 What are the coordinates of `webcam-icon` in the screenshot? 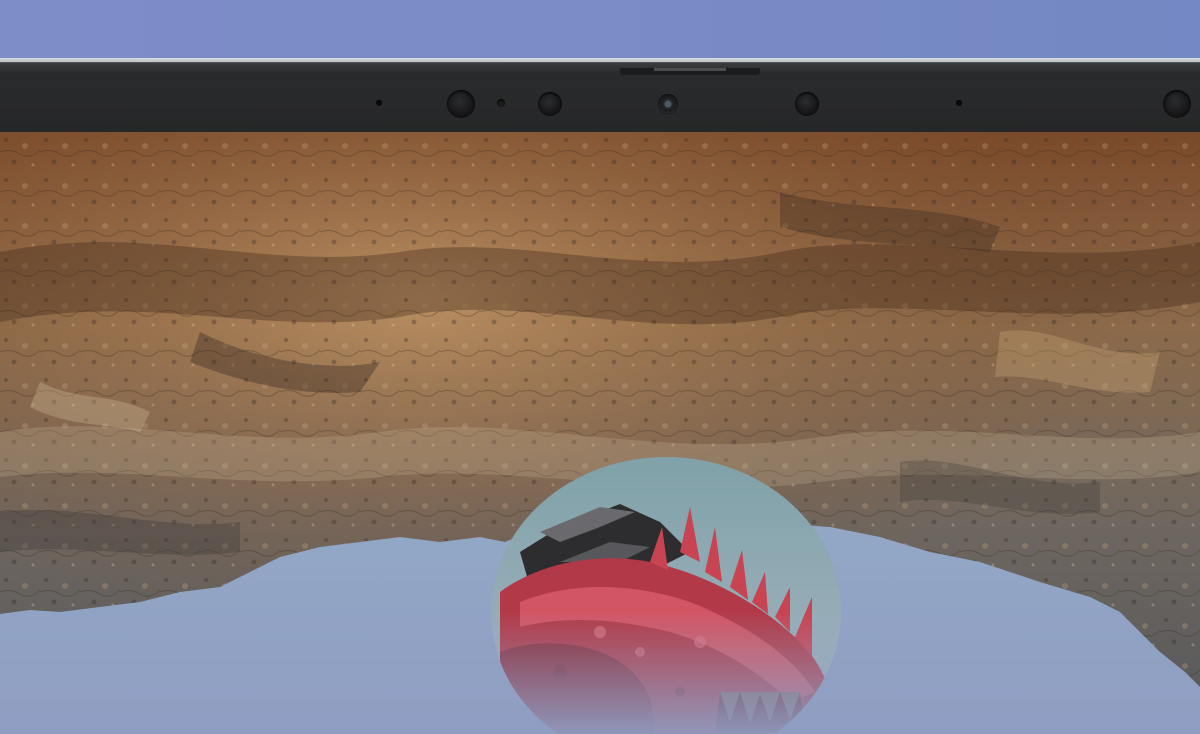 It's located at (668, 104).